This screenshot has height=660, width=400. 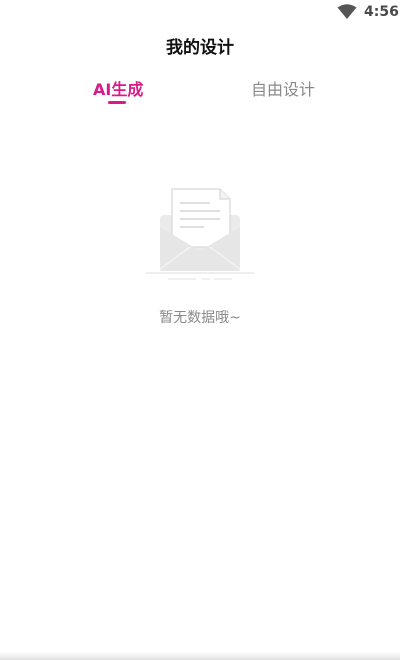 What do you see at coordinates (200, 318) in the screenshot?
I see `empty-state-message: 暂无数据哦~` at bounding box center [200, 318].